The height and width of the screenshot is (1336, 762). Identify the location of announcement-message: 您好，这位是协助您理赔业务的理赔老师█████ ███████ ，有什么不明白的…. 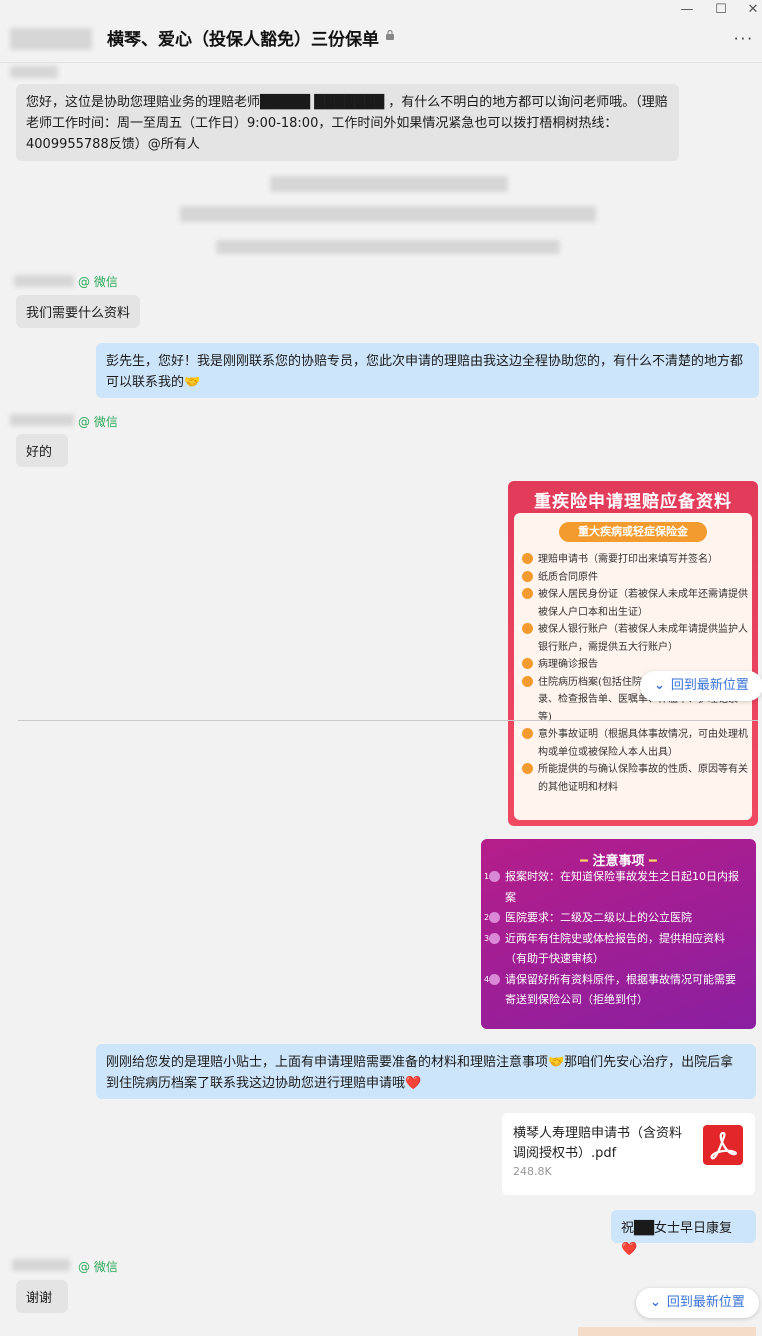
(347, 122).